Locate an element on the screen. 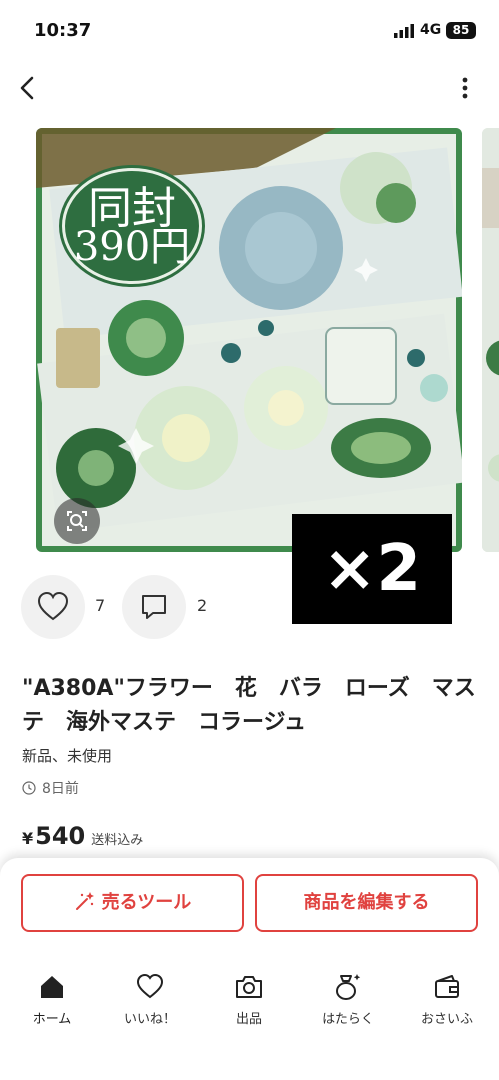  tab-sell: 出品 is located at coordinates (249, 1004).